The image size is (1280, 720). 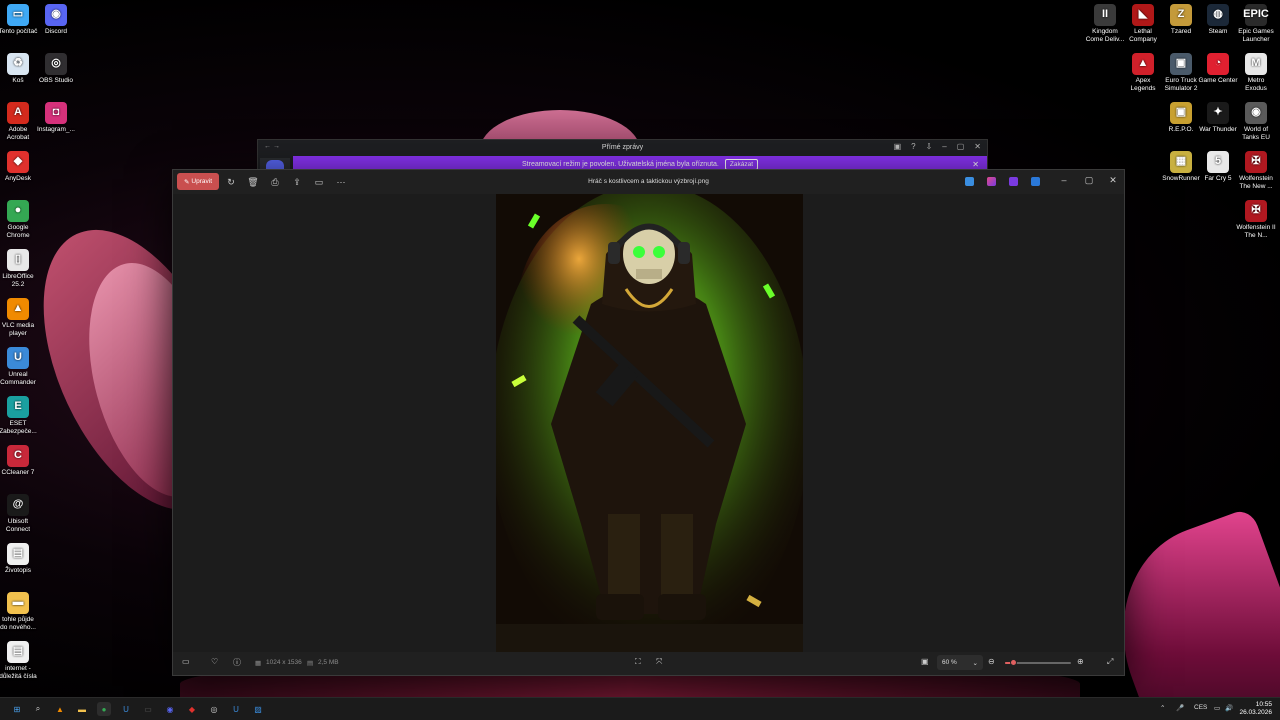 What do you see at coordinates (925, 661) in the screenshot?
I see `fit-screen-icon: ▣` at bounding box center [925, 661].